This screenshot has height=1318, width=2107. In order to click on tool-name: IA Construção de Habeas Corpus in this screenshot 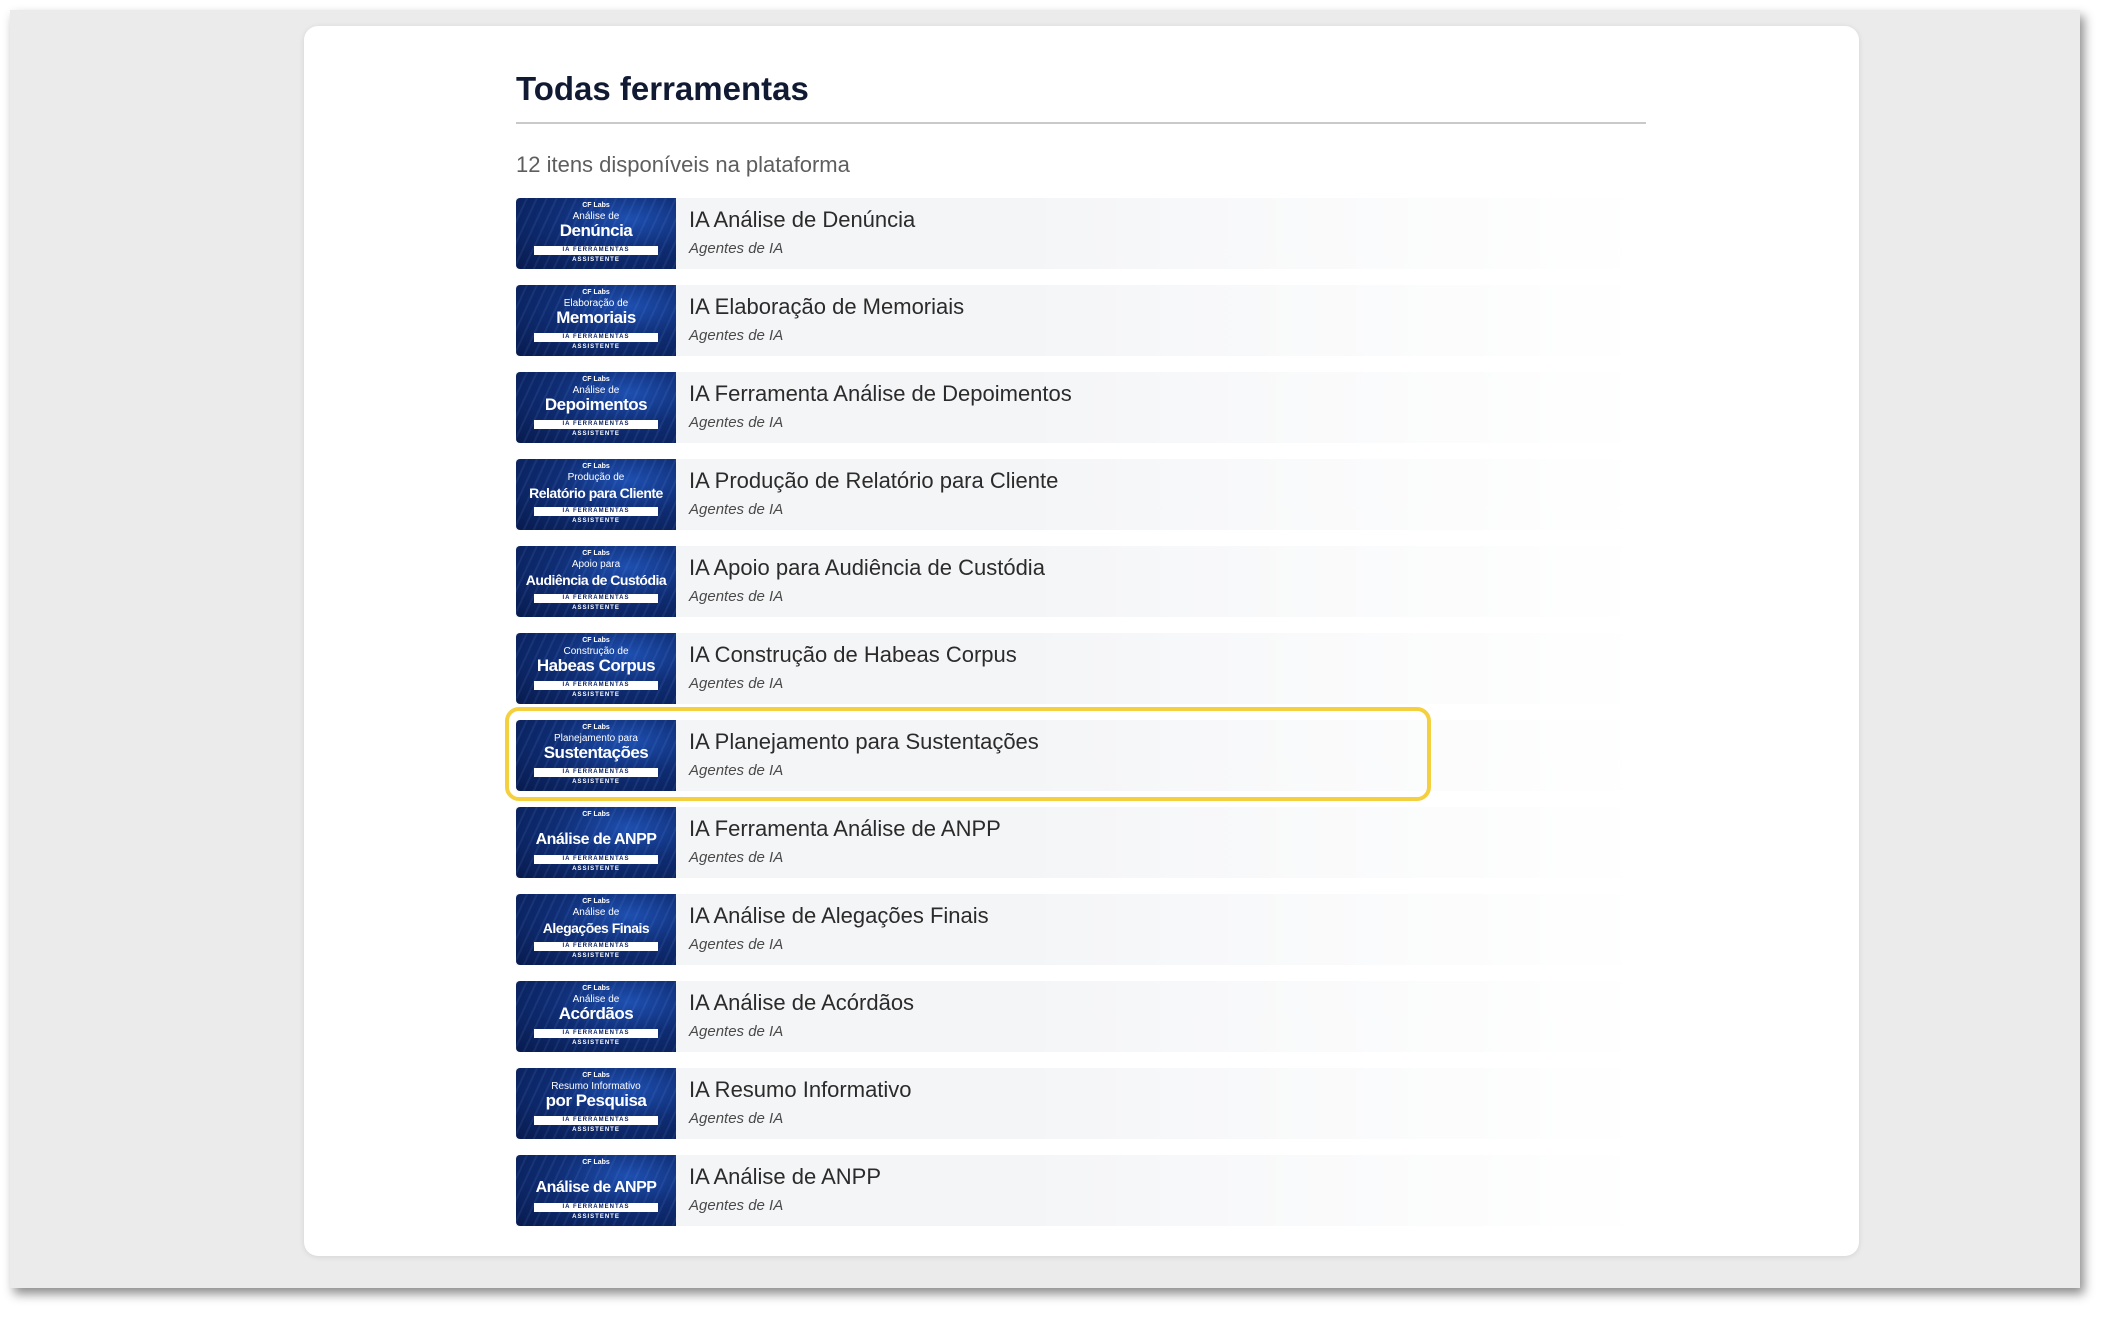, I will do `click(853, 654)`.